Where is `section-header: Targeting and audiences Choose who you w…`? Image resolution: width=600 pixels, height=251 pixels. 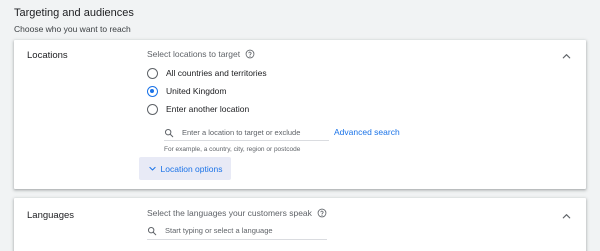
section-header: Targeting and audiences Choose who you w… is located at coordinates (74, 20).